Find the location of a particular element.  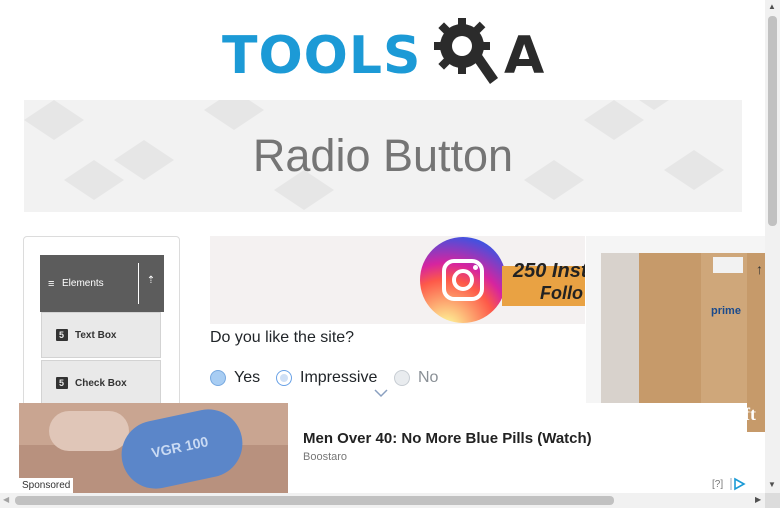

instagram-ad: 250 Inst Follo is located at coordinates (397, 280).